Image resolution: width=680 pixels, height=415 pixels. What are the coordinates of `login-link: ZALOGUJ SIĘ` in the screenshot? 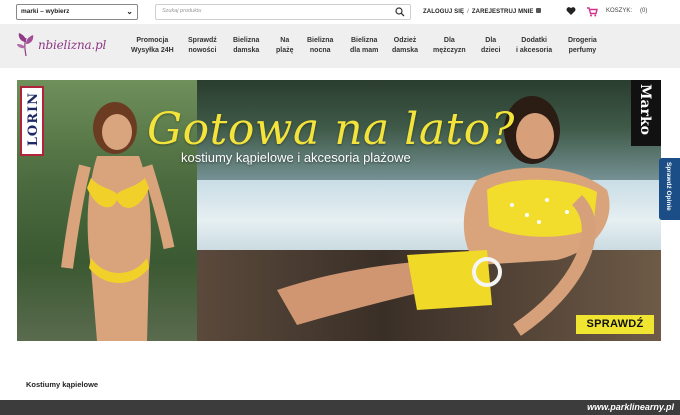 It's located at (443, 12).